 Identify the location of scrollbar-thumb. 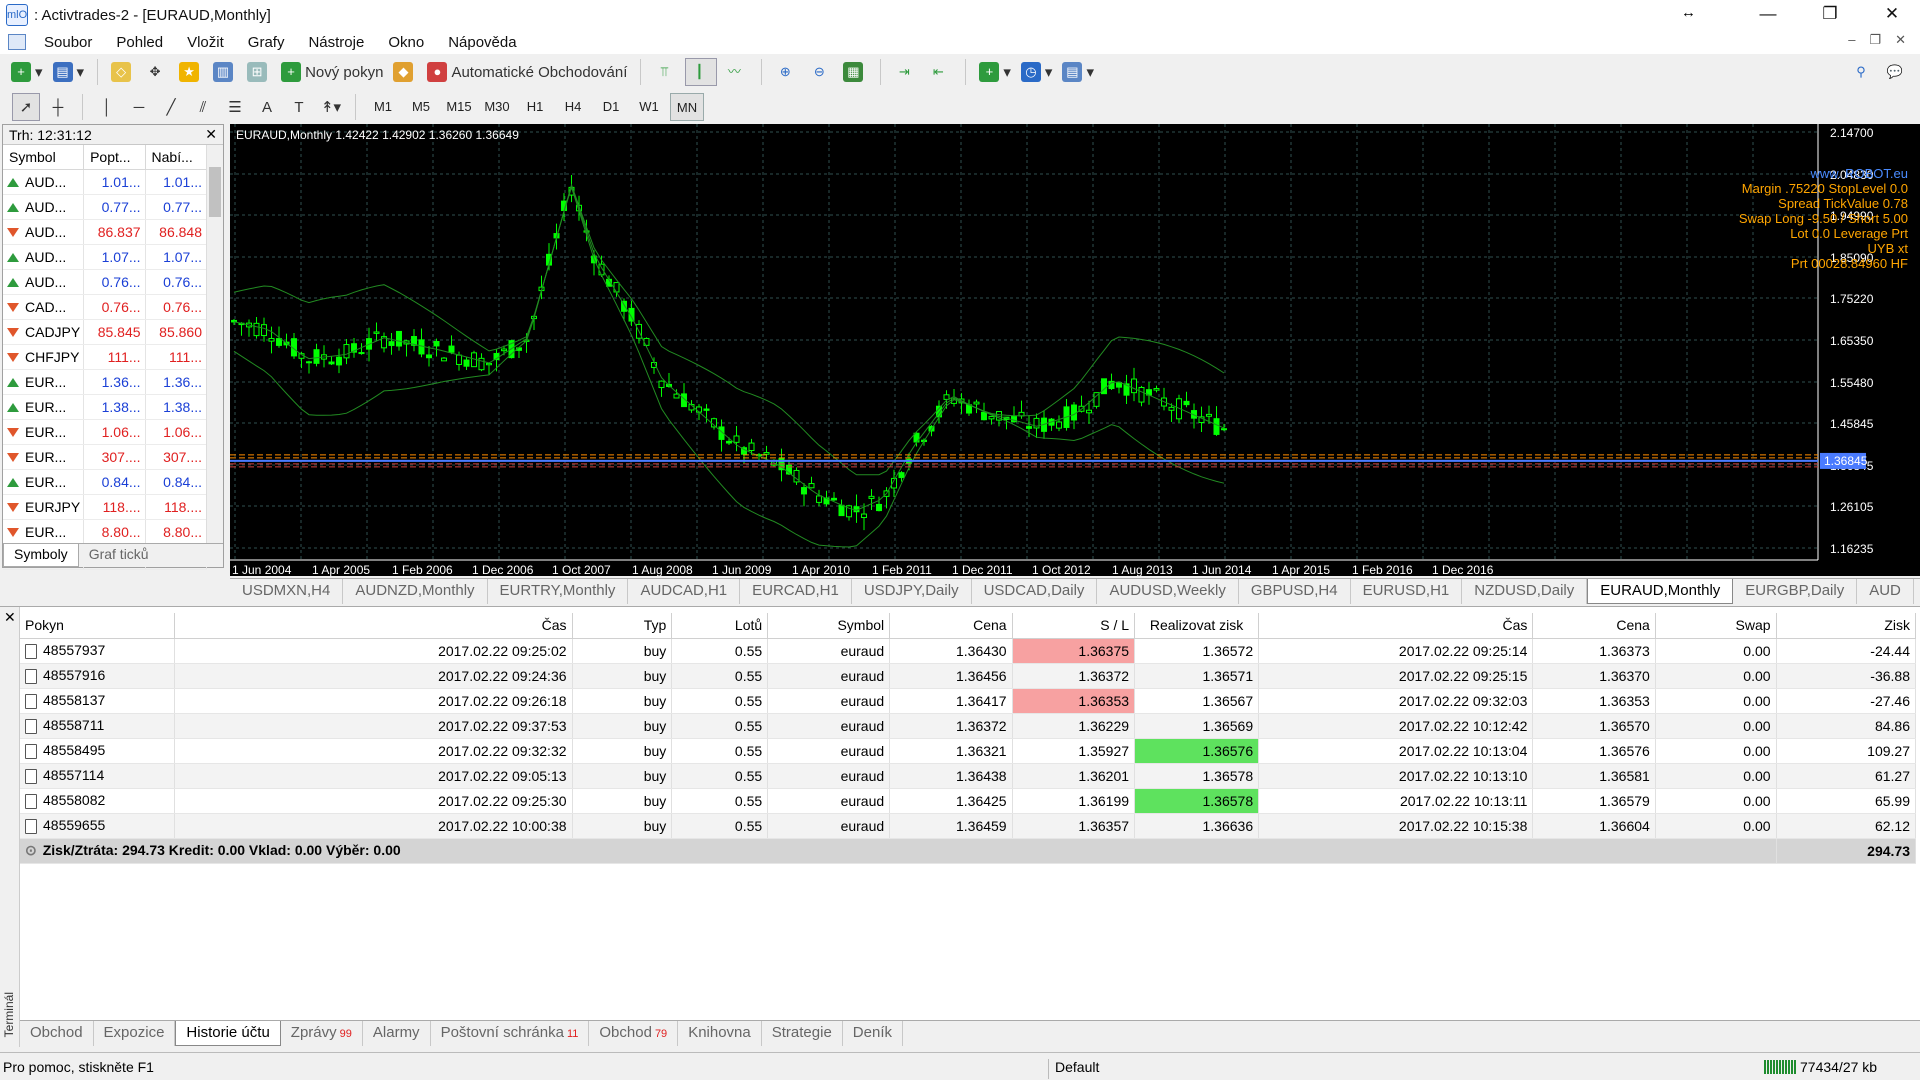
(215, 192).